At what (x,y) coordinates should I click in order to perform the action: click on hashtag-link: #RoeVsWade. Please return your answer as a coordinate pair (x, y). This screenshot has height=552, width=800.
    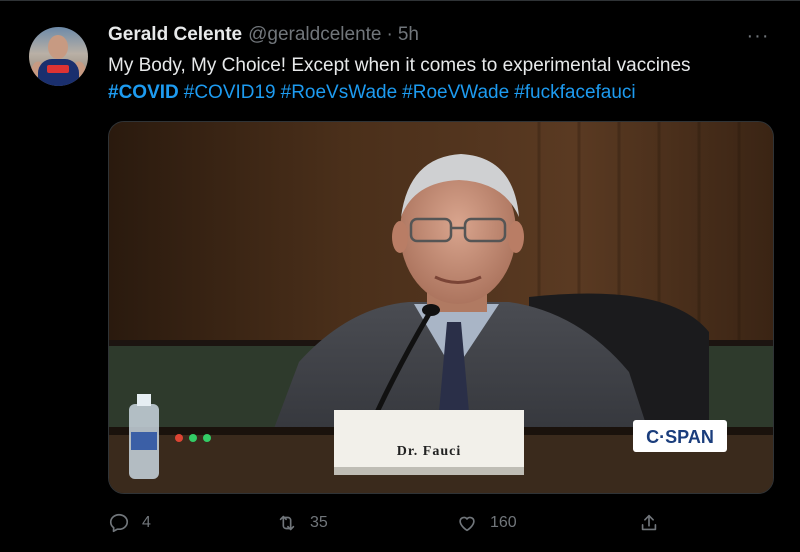
    Looking at the image, I should click on (339, 92).